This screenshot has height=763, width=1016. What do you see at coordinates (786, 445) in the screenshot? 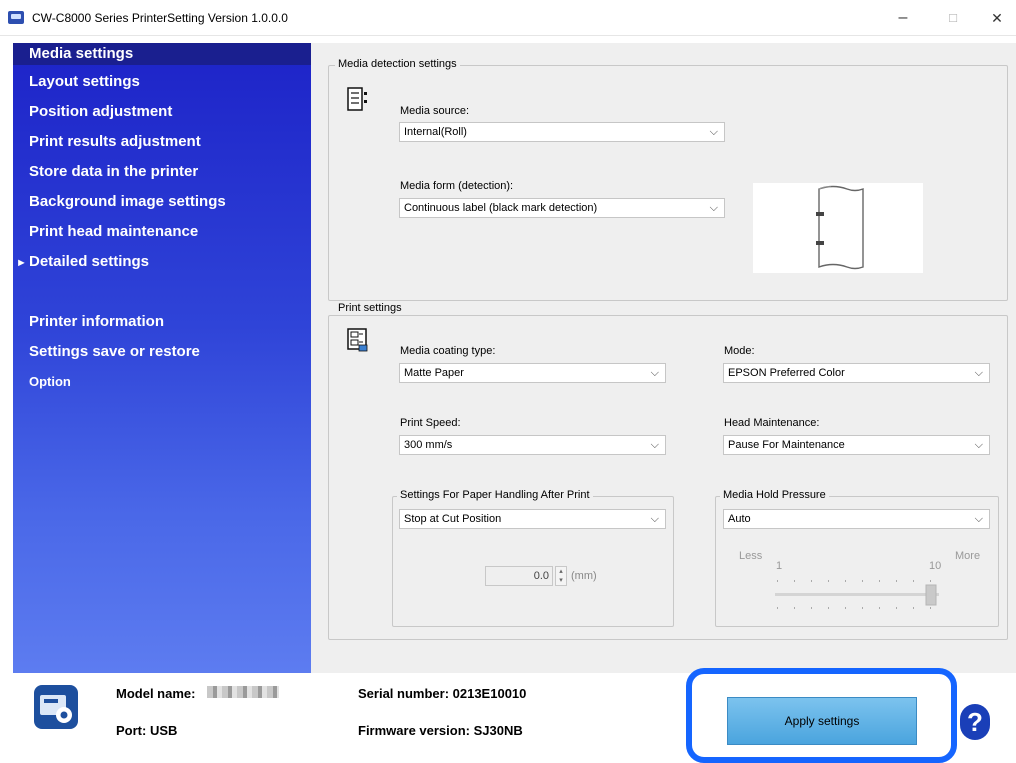
I see `head-maintenance-value: Pause For Maintenance` at bounding box center [786, 445].